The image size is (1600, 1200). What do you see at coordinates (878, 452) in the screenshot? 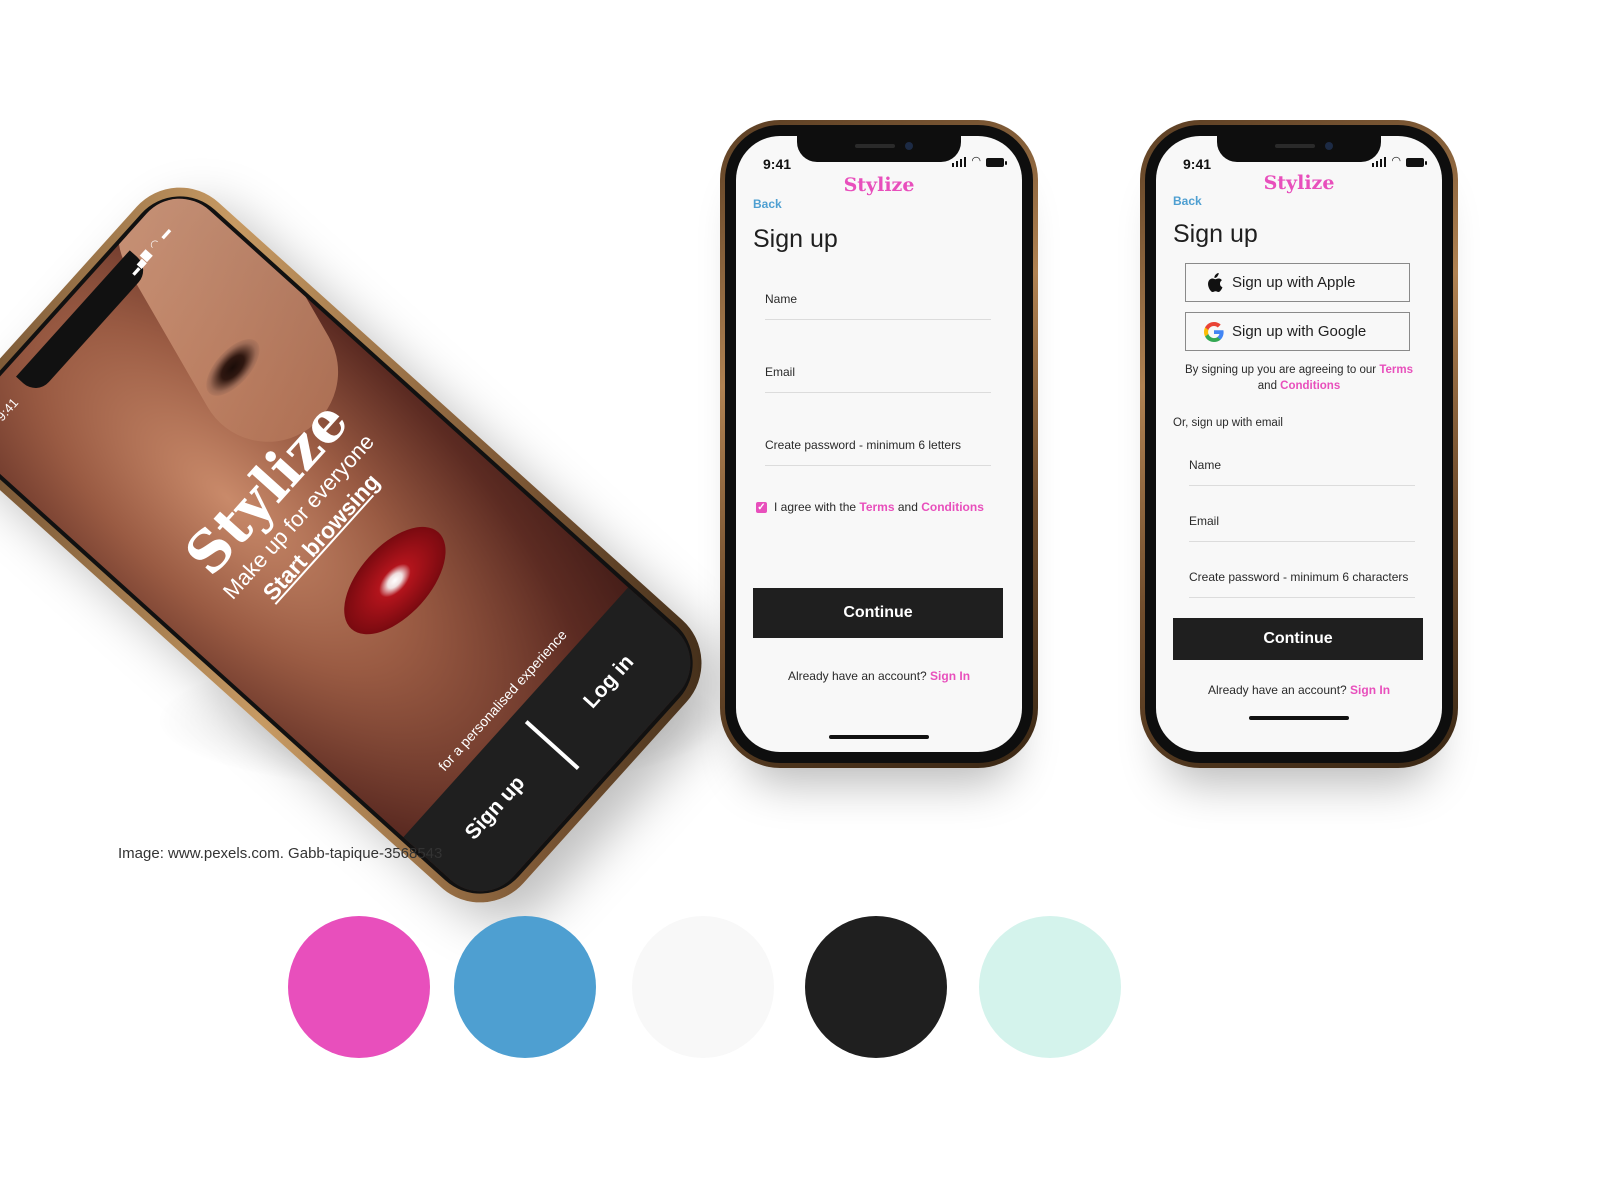
I see `password-field: Create password - minimum 6 letters` at bounding box center [878, 452].